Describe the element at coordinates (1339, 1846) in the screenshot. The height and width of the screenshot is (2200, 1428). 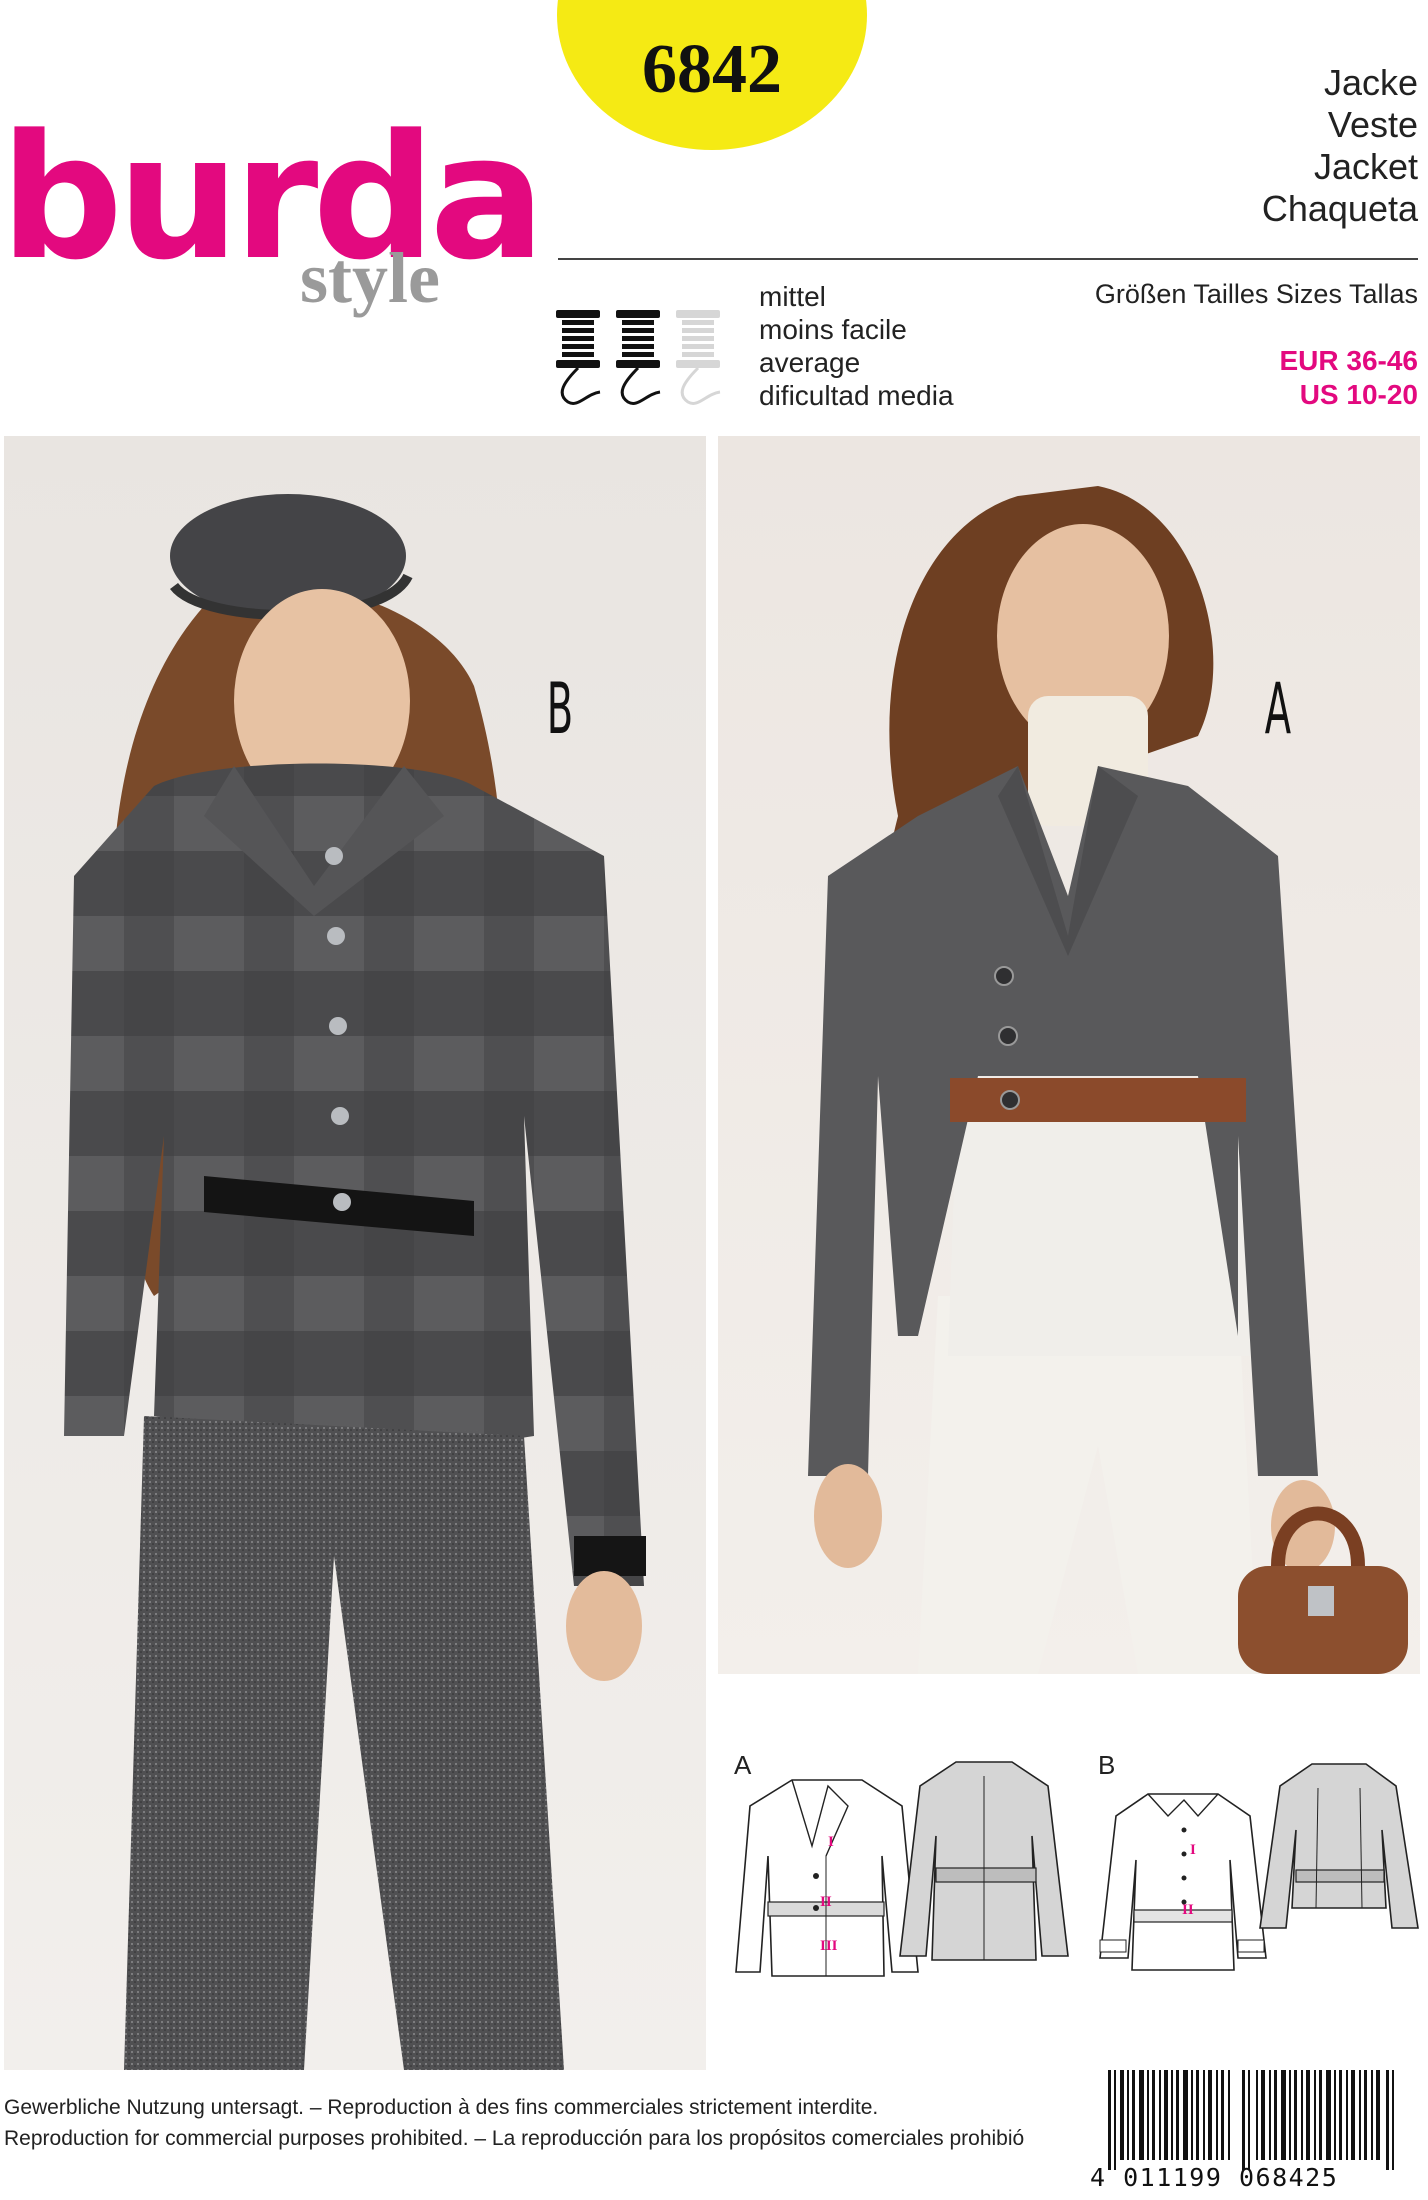
I see `technical-drawing-b-back` at that location.